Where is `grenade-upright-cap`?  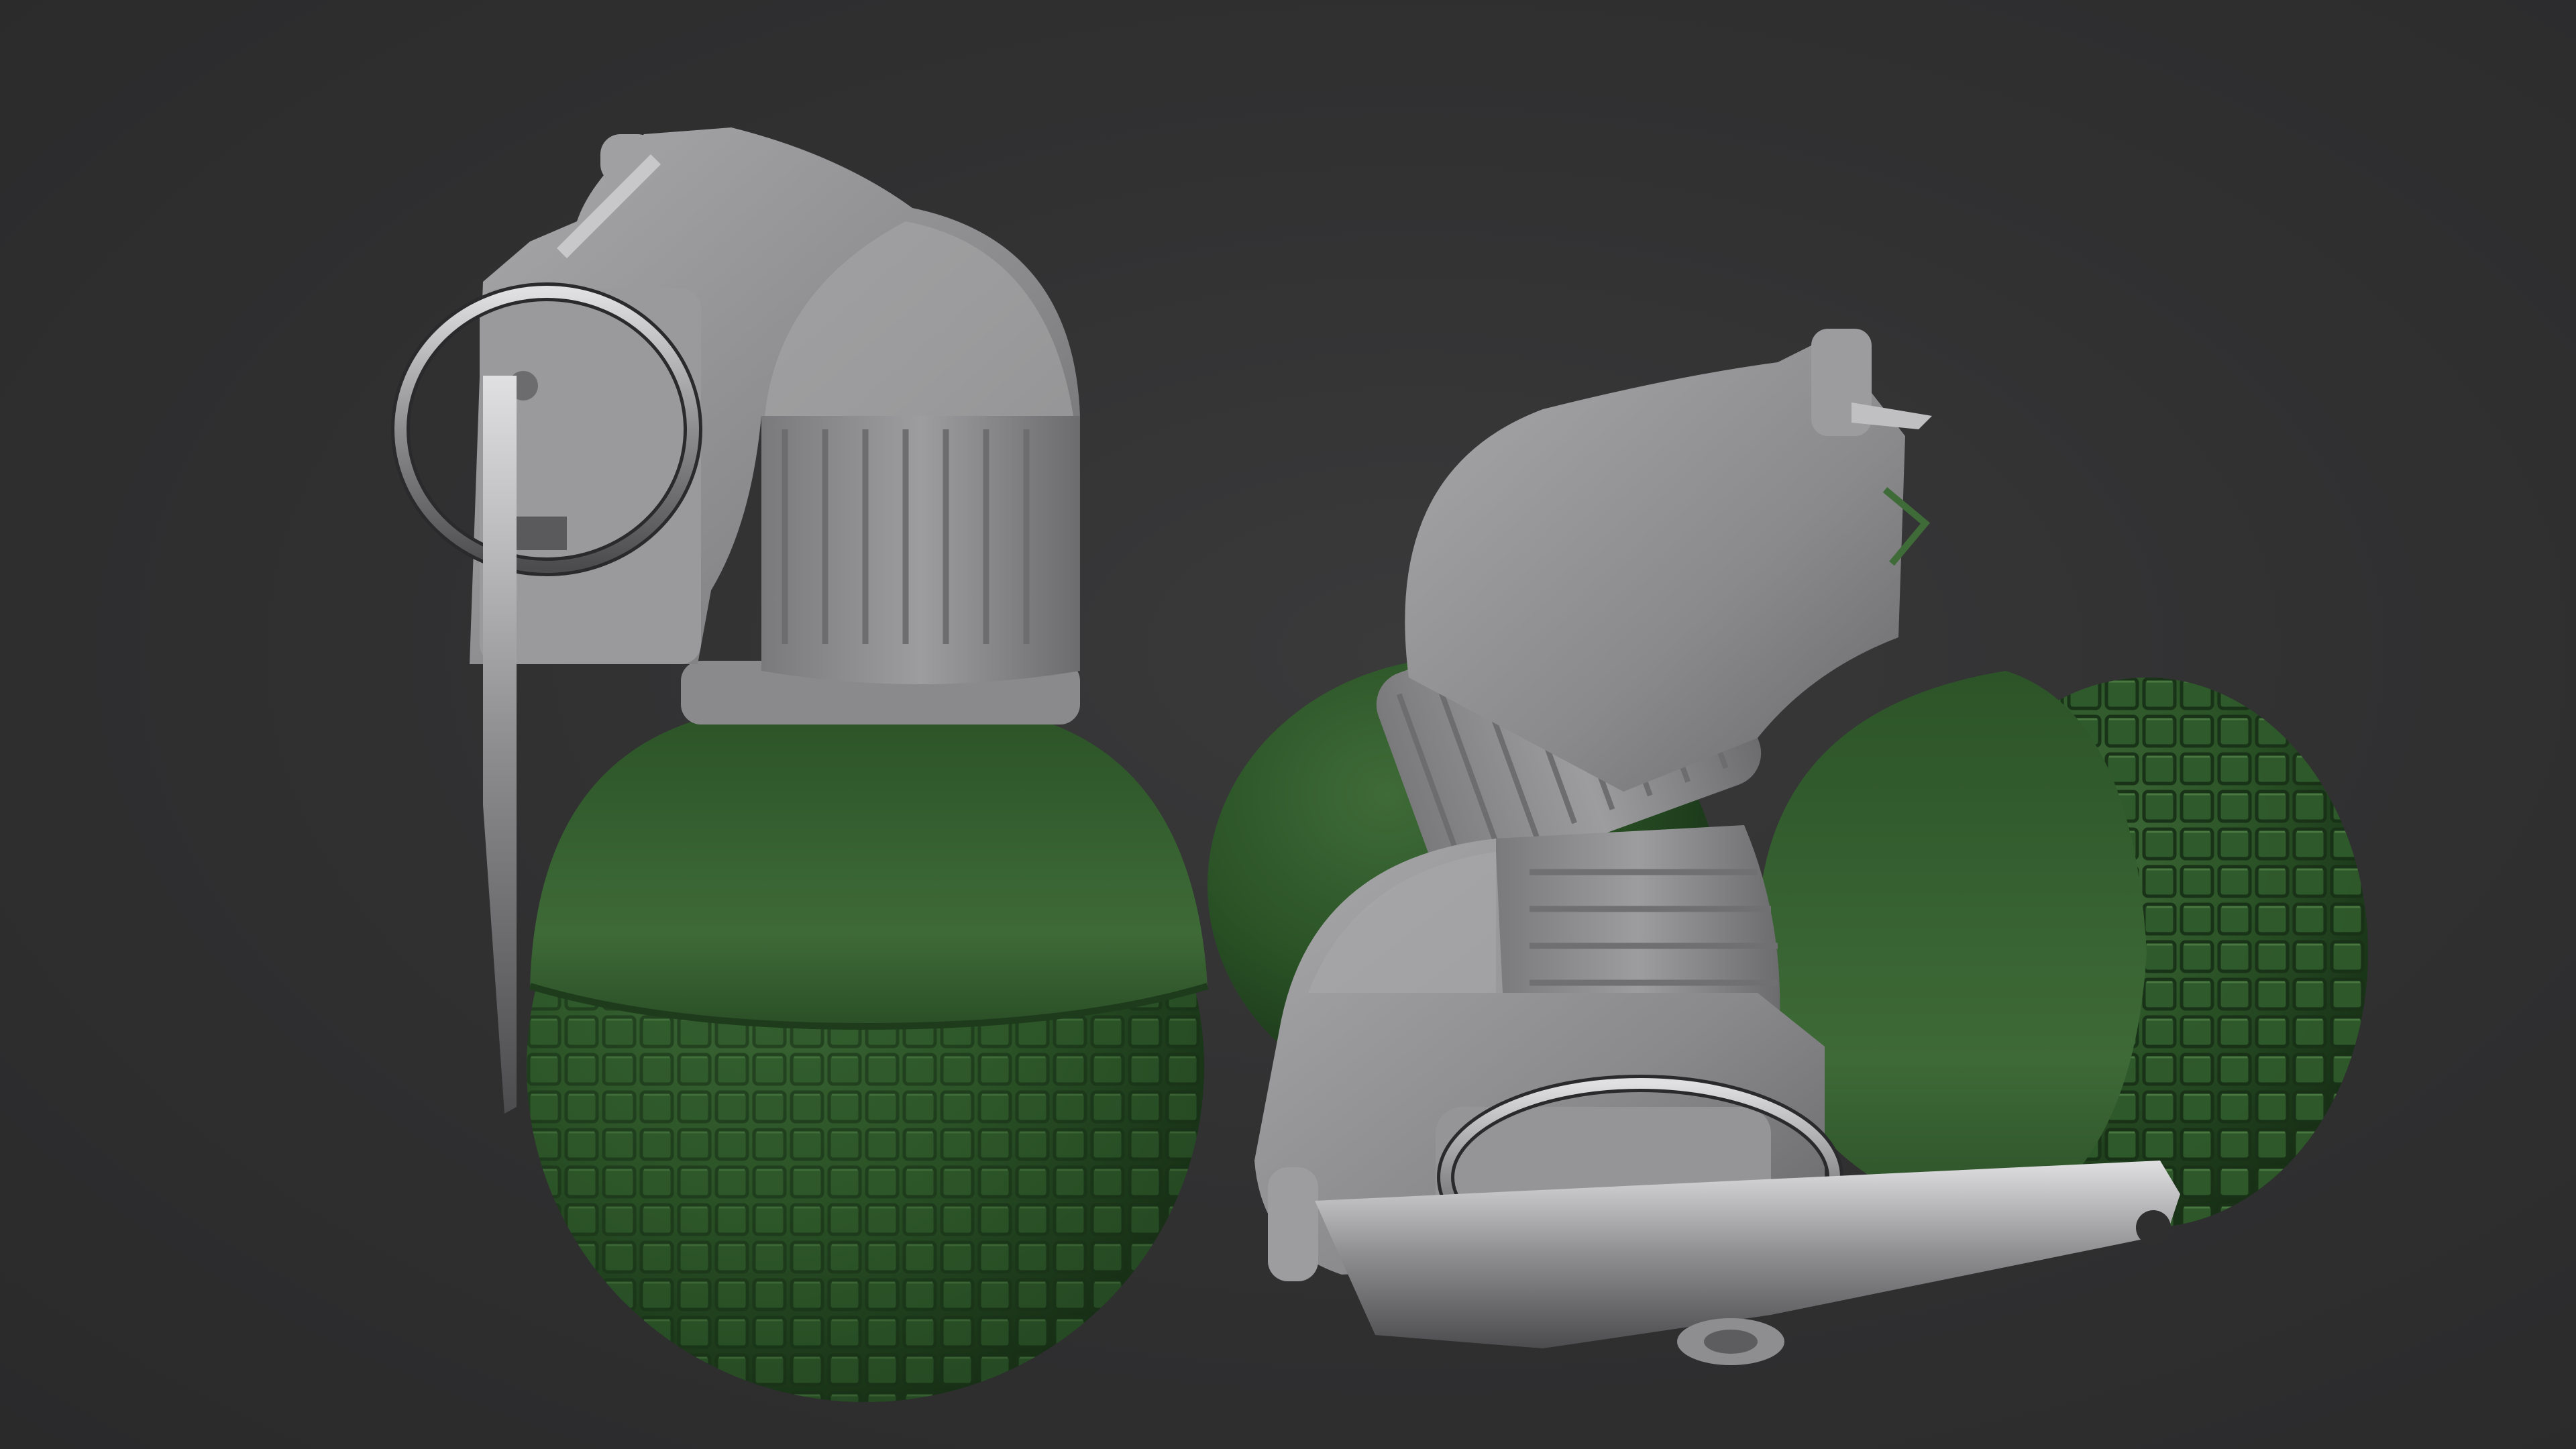
grenade-upright-cap is located at coordinates (869, 872).